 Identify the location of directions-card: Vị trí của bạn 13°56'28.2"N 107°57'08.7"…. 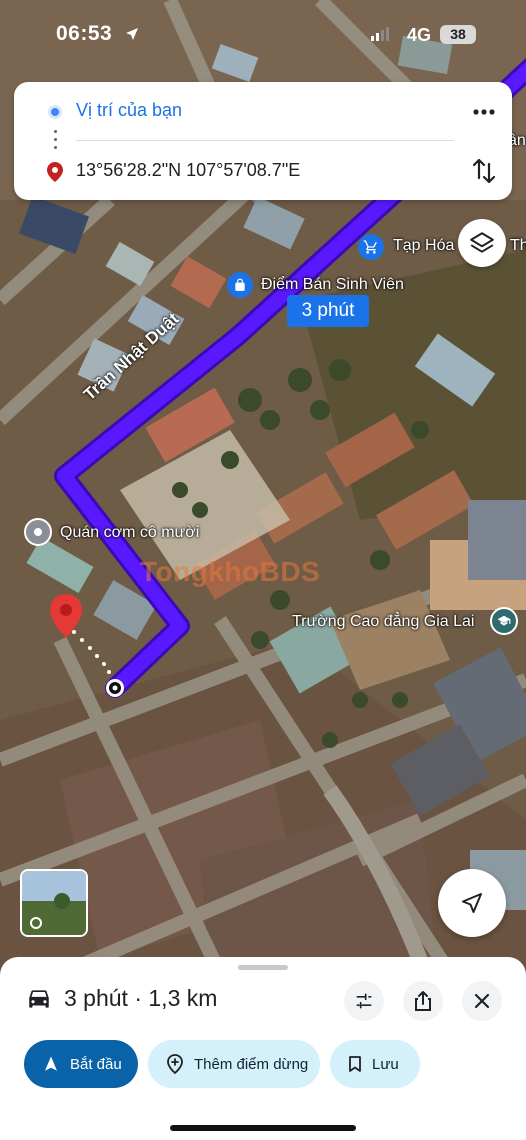
(263, 141).